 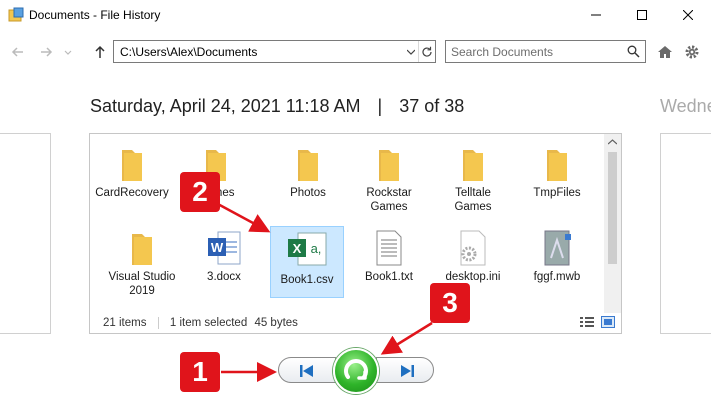 What do you see at coordinates (316, 248) in the screenshot?
I see `svg-text: a,` at bounding box center [316, 248].